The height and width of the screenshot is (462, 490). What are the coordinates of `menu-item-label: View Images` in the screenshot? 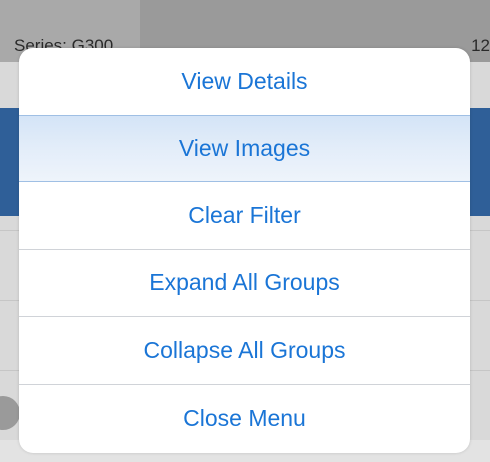 It's located at (244, 147).